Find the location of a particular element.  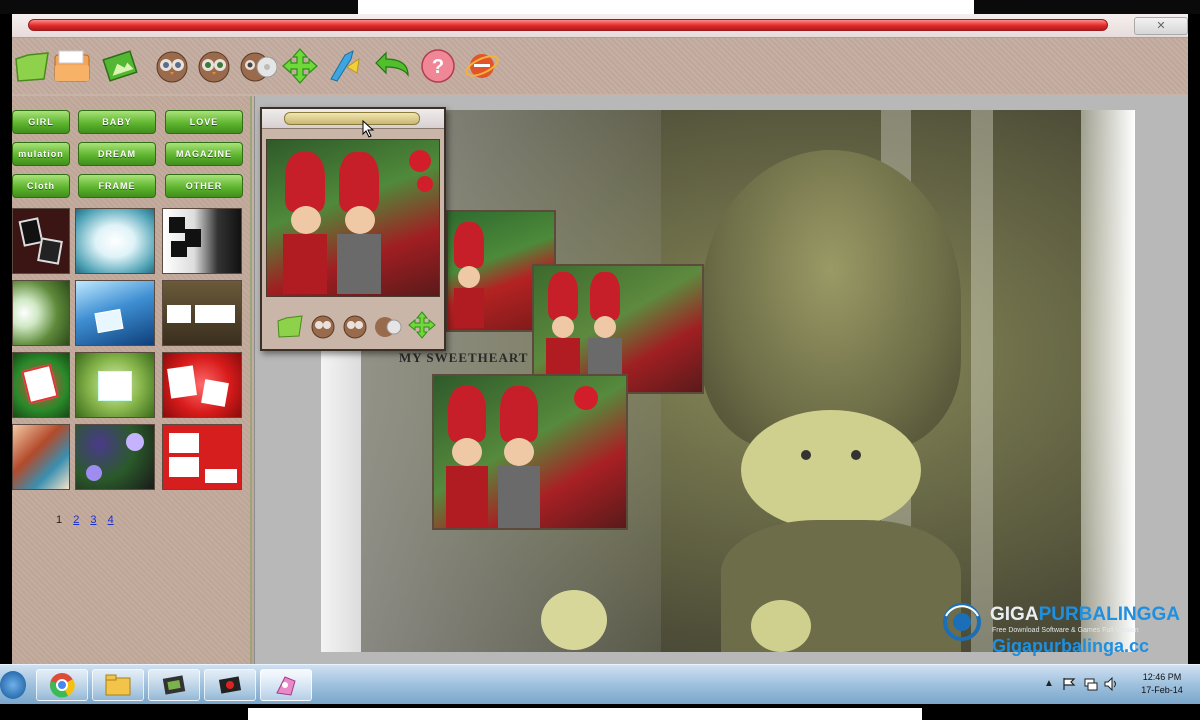

taskbar: ▲ 12:46 PM 17-Feb-14 is located at coordinates (600, 684).